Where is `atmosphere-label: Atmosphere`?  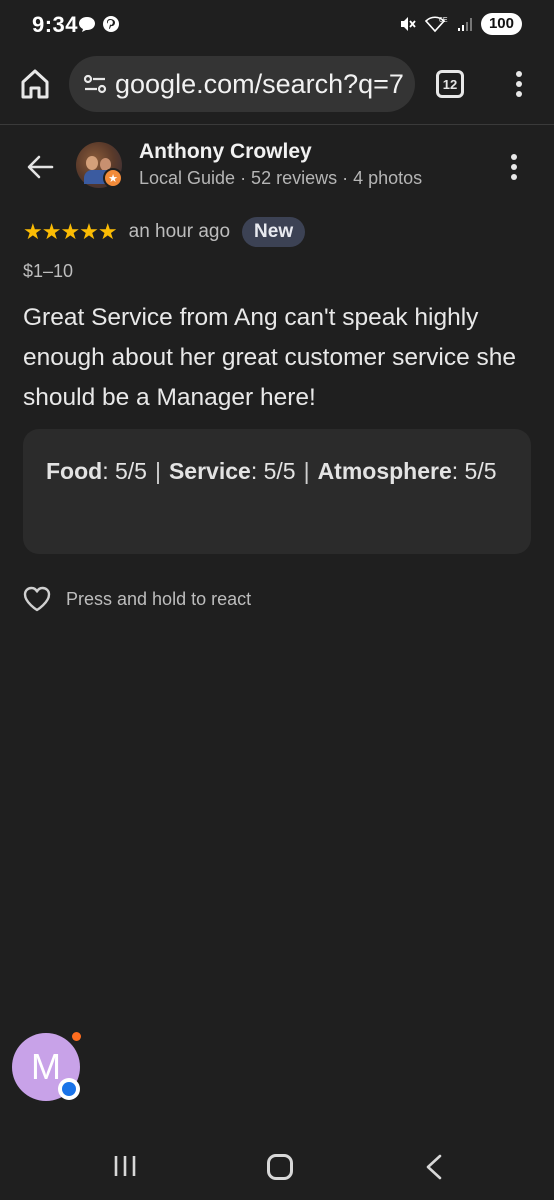 atmosphere-label: Atmosphere is located at coordinates (384, 471).